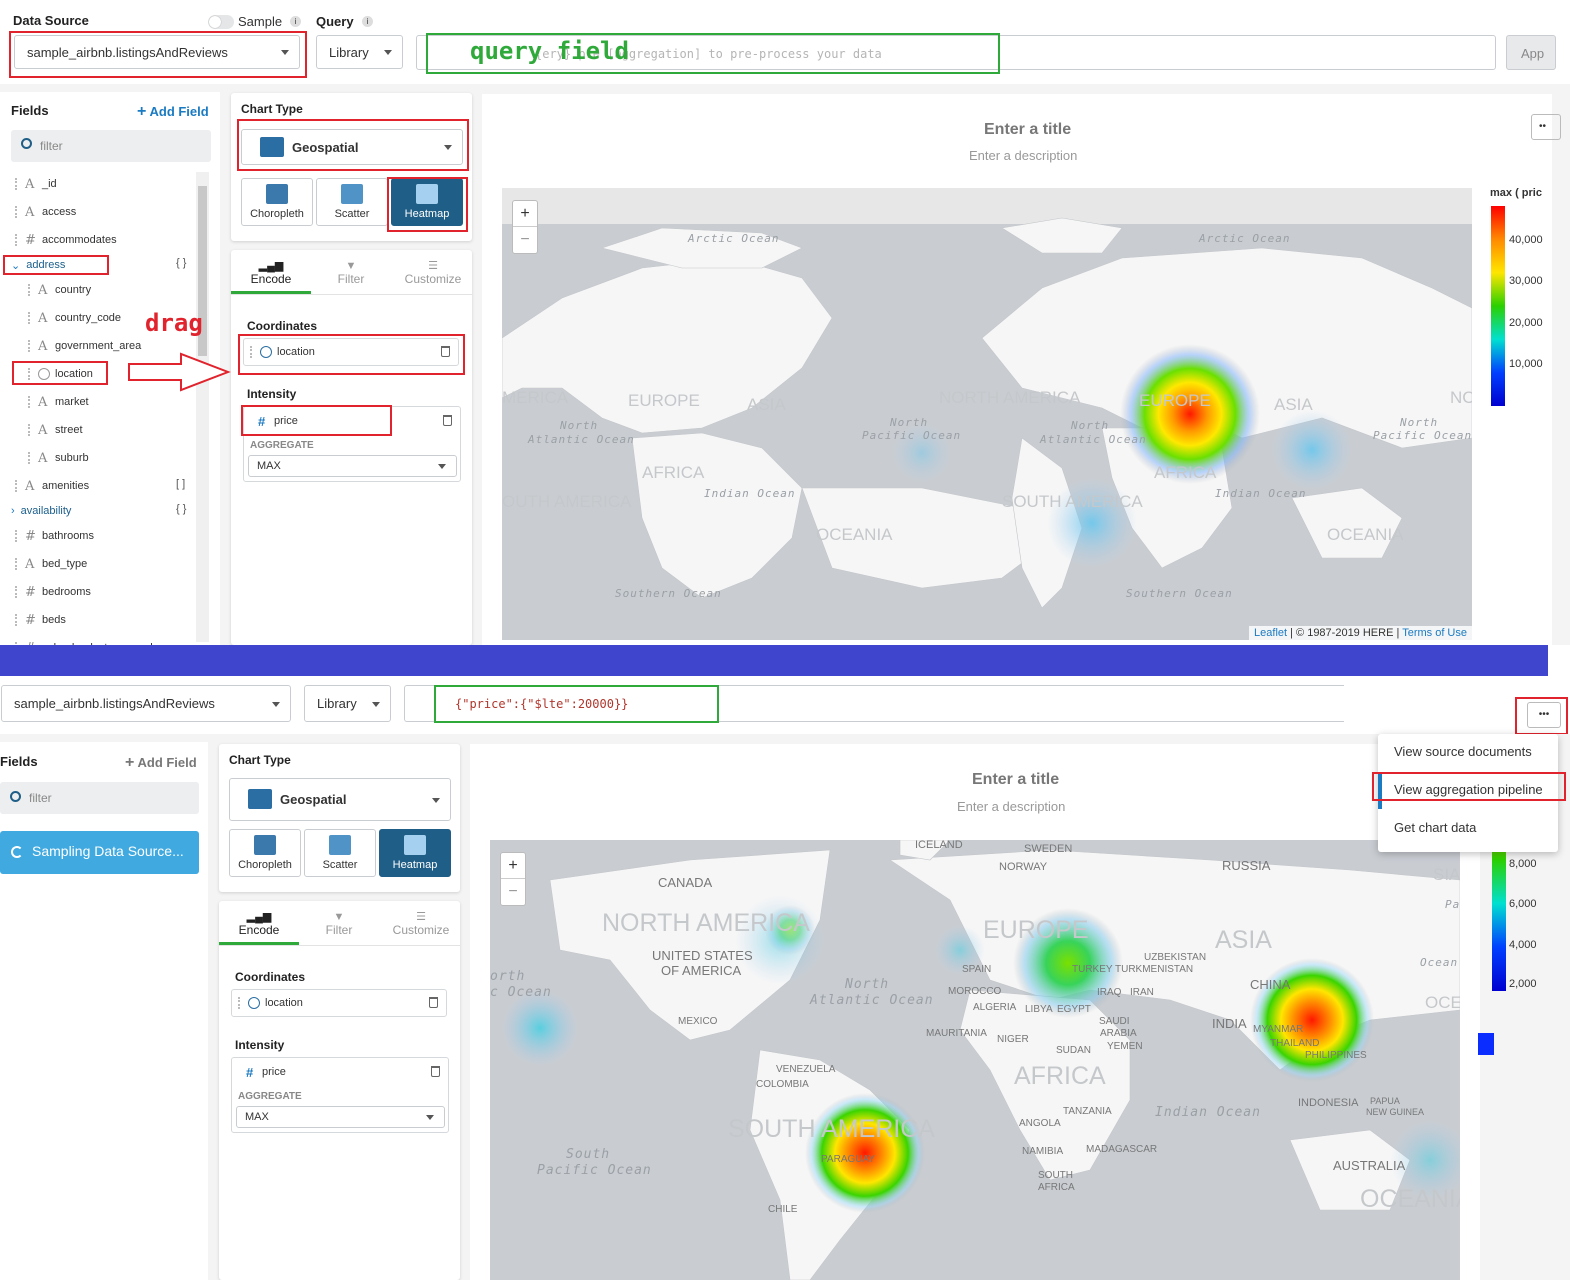 This screenshot has height=1280, width=1570. I want to click on leaflet-link: Leaflet, so click(1270, 633).